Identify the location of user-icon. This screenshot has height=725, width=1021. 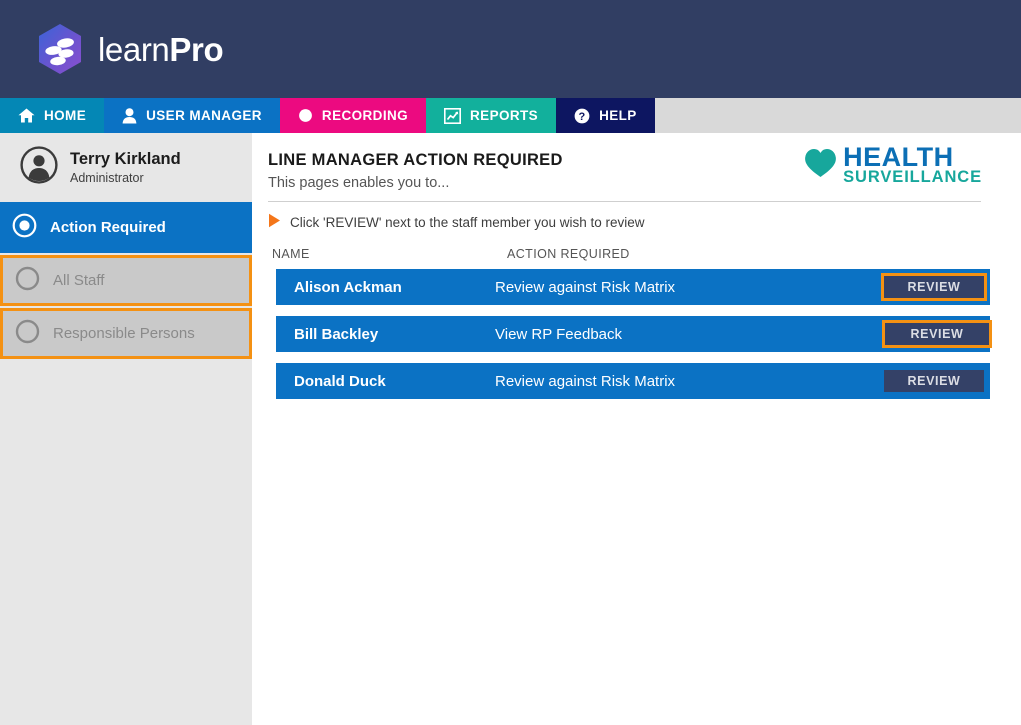
(129, 115).